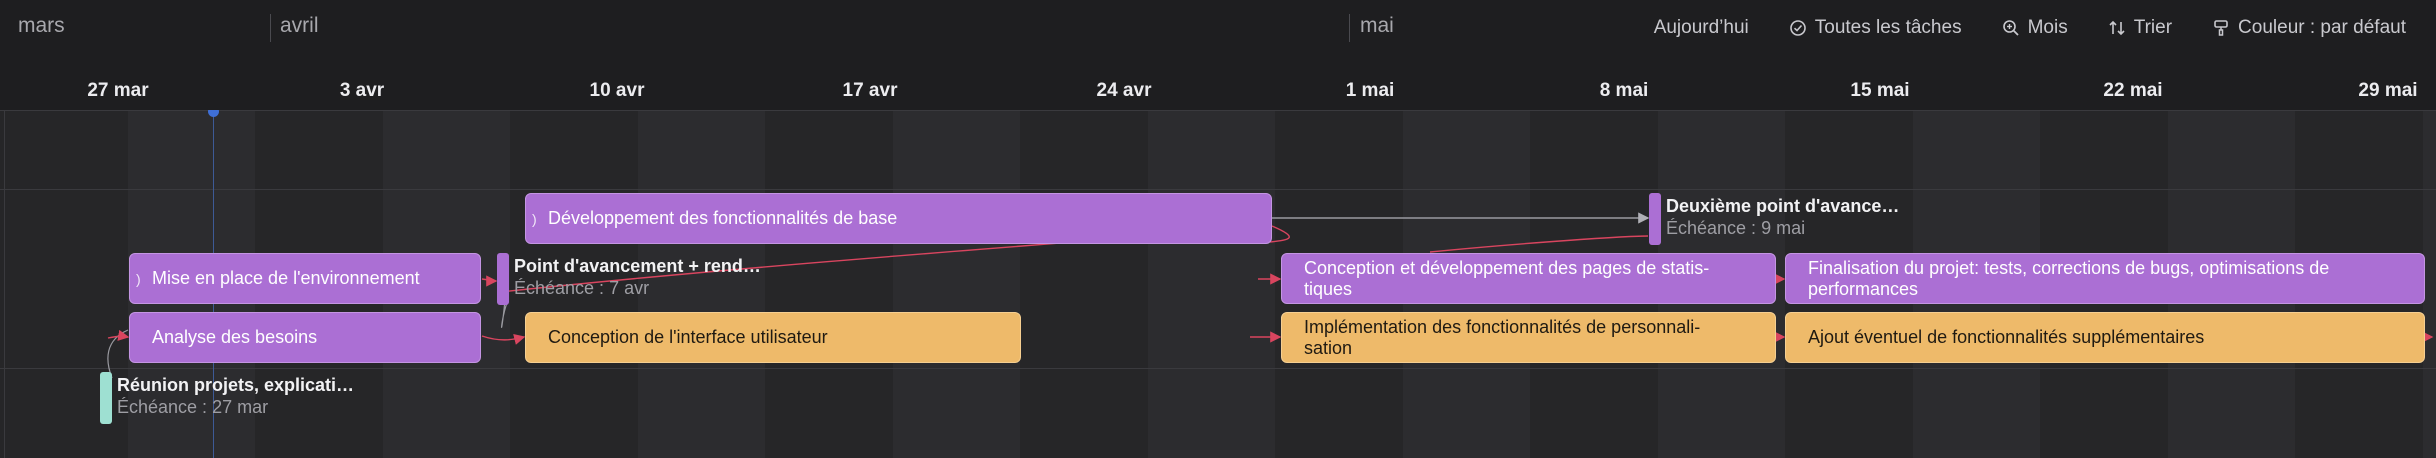 This screenshot has width=2436, height=458. What do you see at coordinates (2221, 28) in the screenshot?
I see `paint-bucket-icon` at bounding box center [2221, 28].